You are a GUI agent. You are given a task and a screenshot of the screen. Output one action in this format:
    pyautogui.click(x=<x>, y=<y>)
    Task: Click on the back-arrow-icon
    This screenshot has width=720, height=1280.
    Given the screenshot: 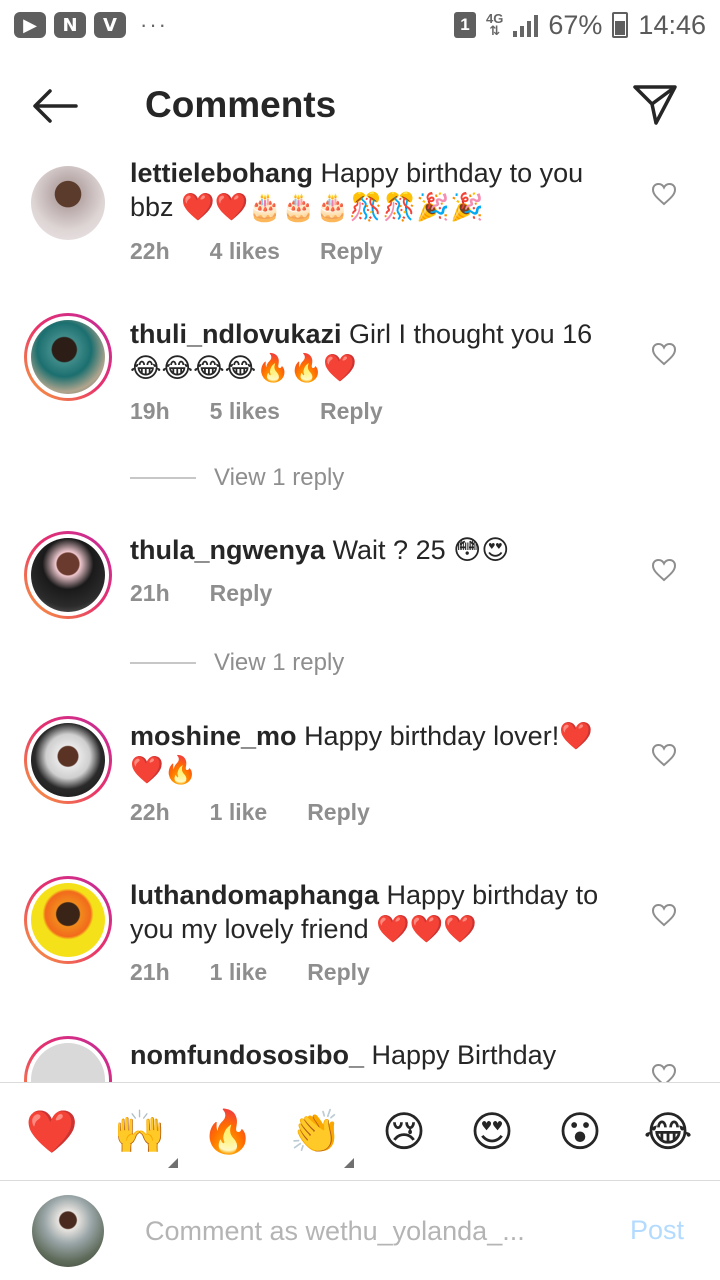 What is the action you would take?
    pyautogui.click(x=55, y=106)
    